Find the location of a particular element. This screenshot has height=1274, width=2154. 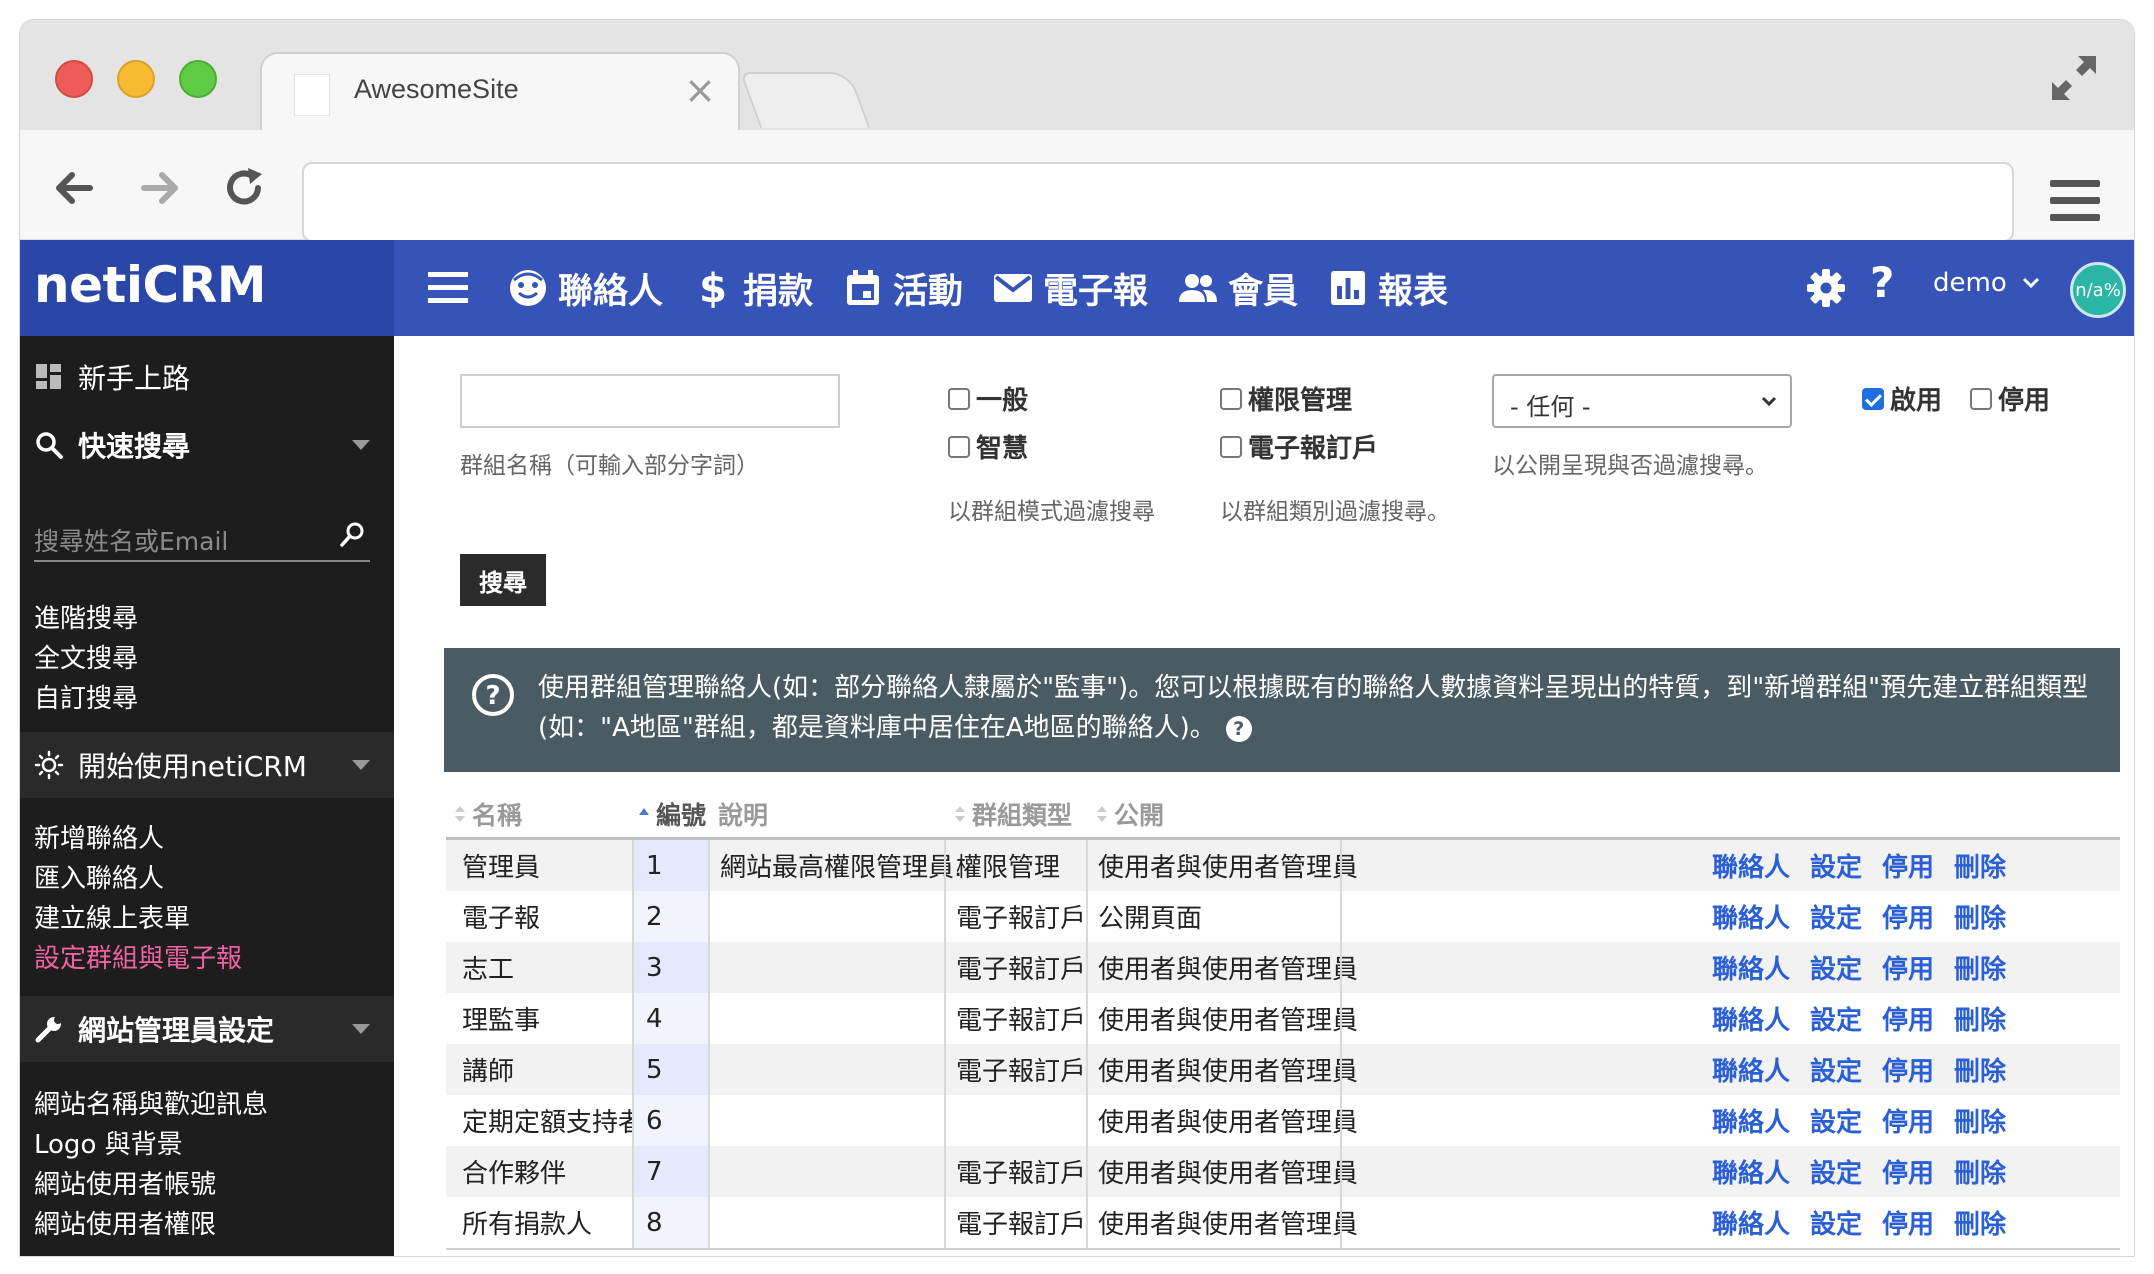

nav-contacts: 聯絡人 is located at coordinates (584, 288).